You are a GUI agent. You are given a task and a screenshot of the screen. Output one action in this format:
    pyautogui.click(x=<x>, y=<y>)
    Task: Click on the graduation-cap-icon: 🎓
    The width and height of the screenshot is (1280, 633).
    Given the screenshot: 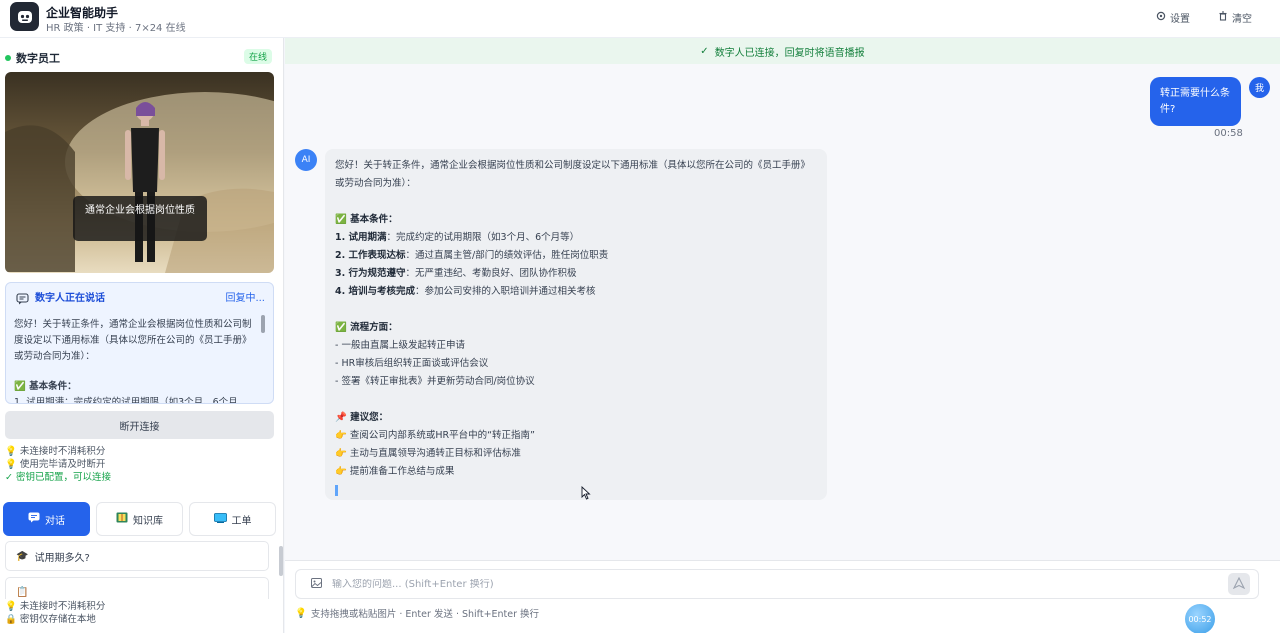 What is the action you would take?
    pyautogui.click(x=22, y=556)
    